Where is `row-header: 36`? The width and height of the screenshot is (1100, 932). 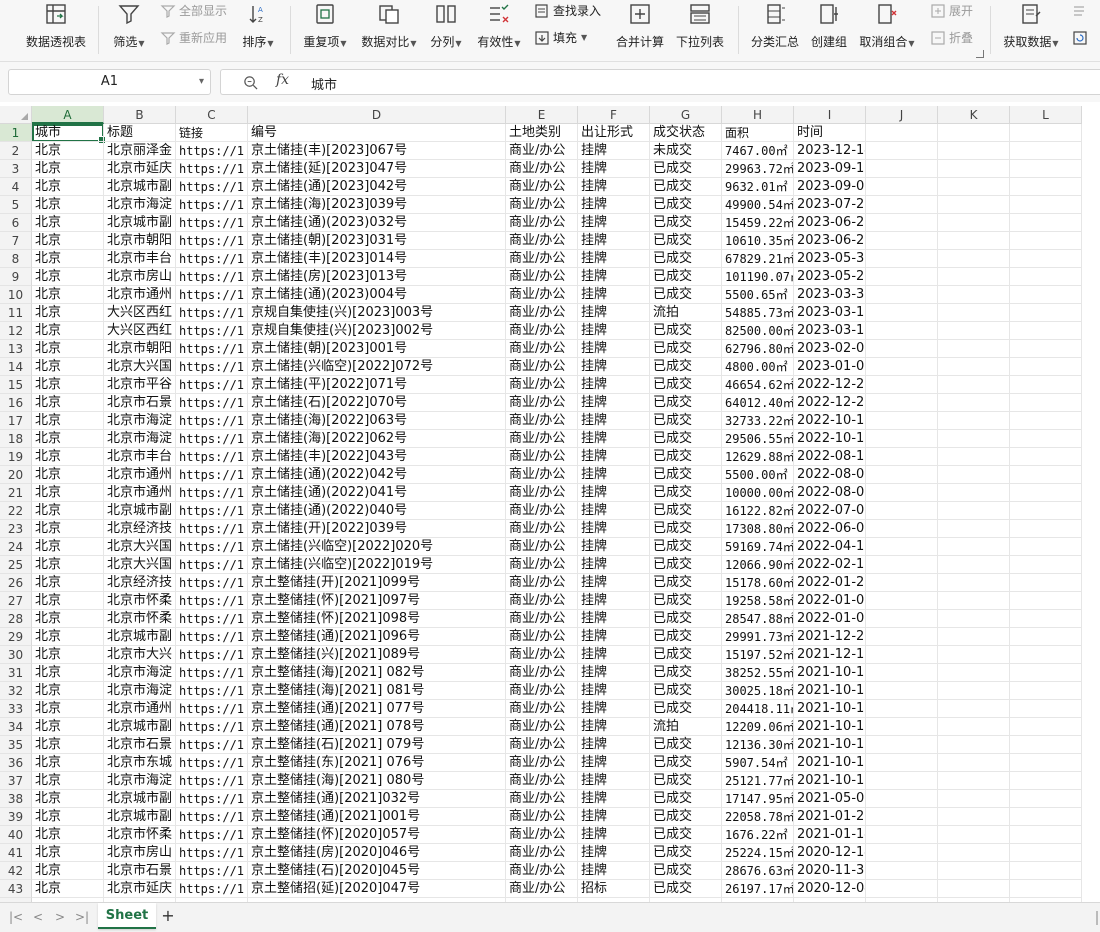
row-header: 36 is located at coordinates (16, 763).